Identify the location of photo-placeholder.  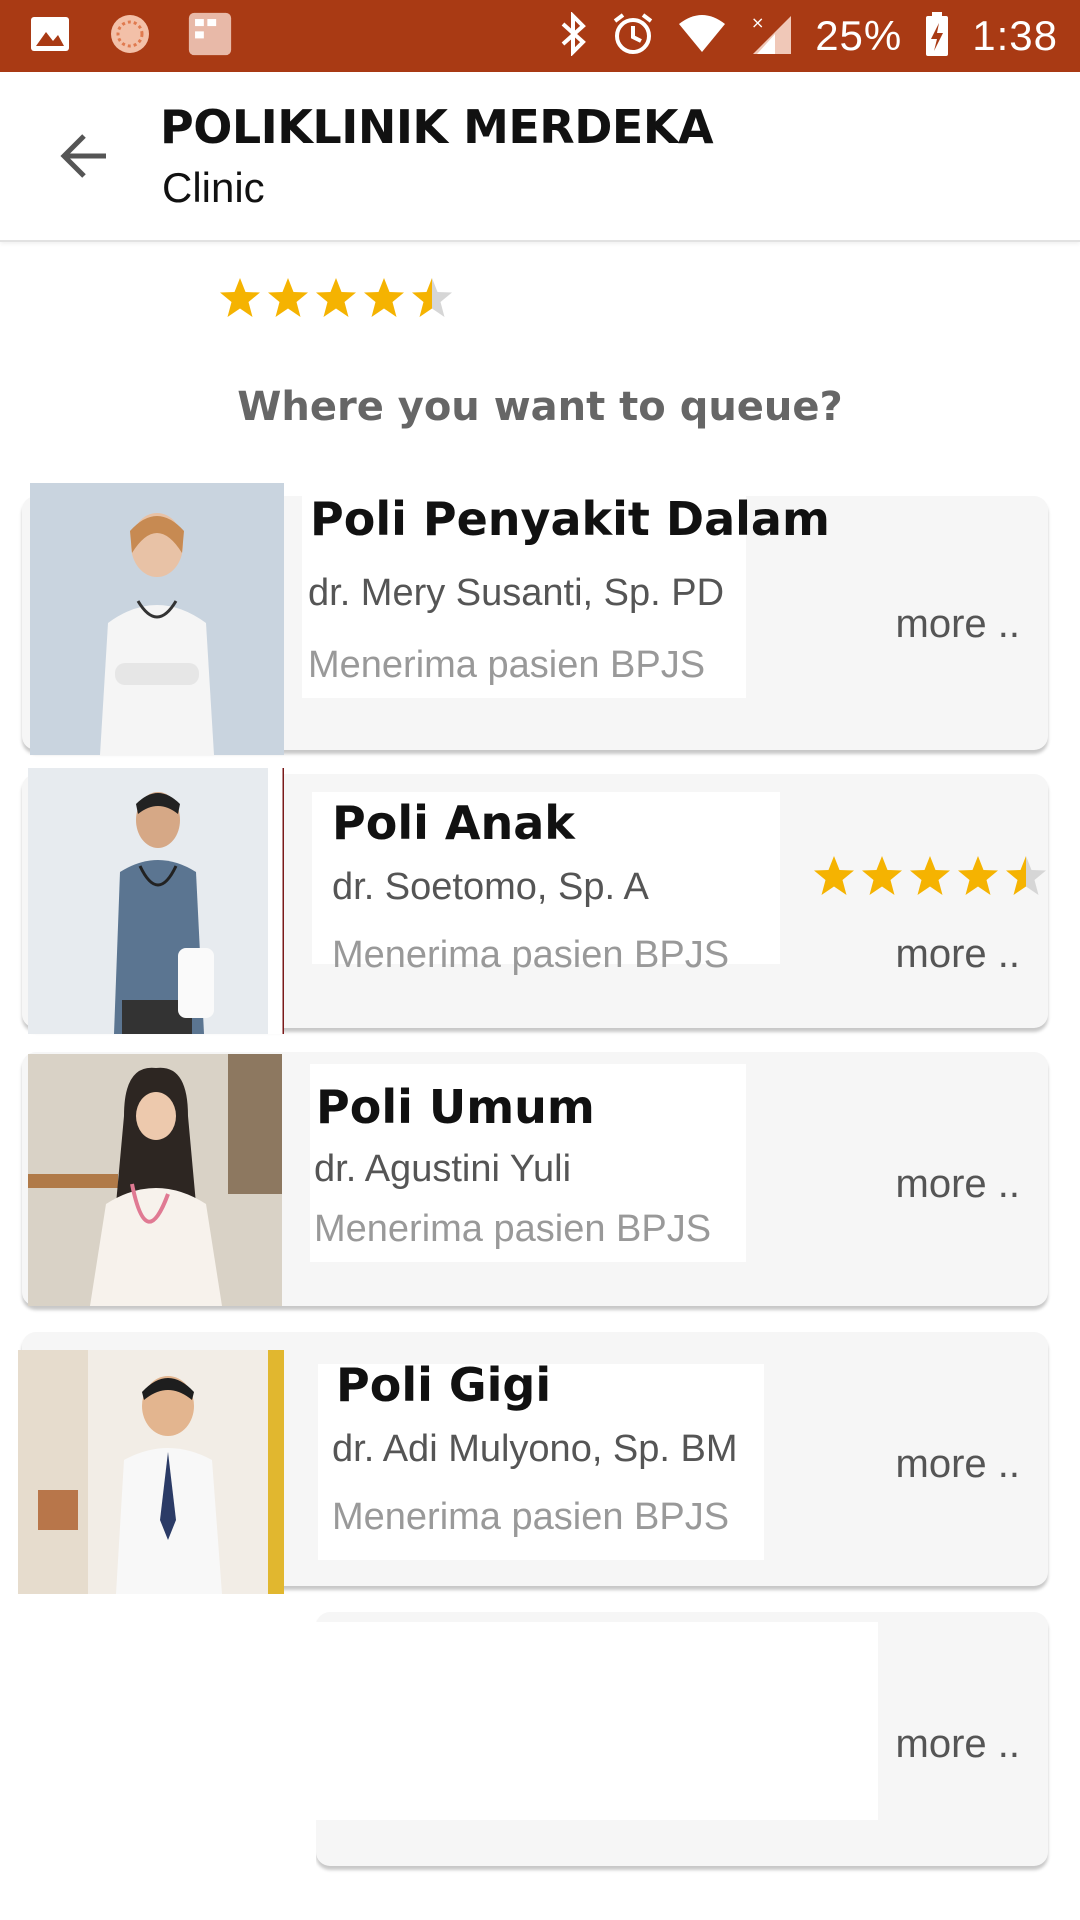
(169, 1762).